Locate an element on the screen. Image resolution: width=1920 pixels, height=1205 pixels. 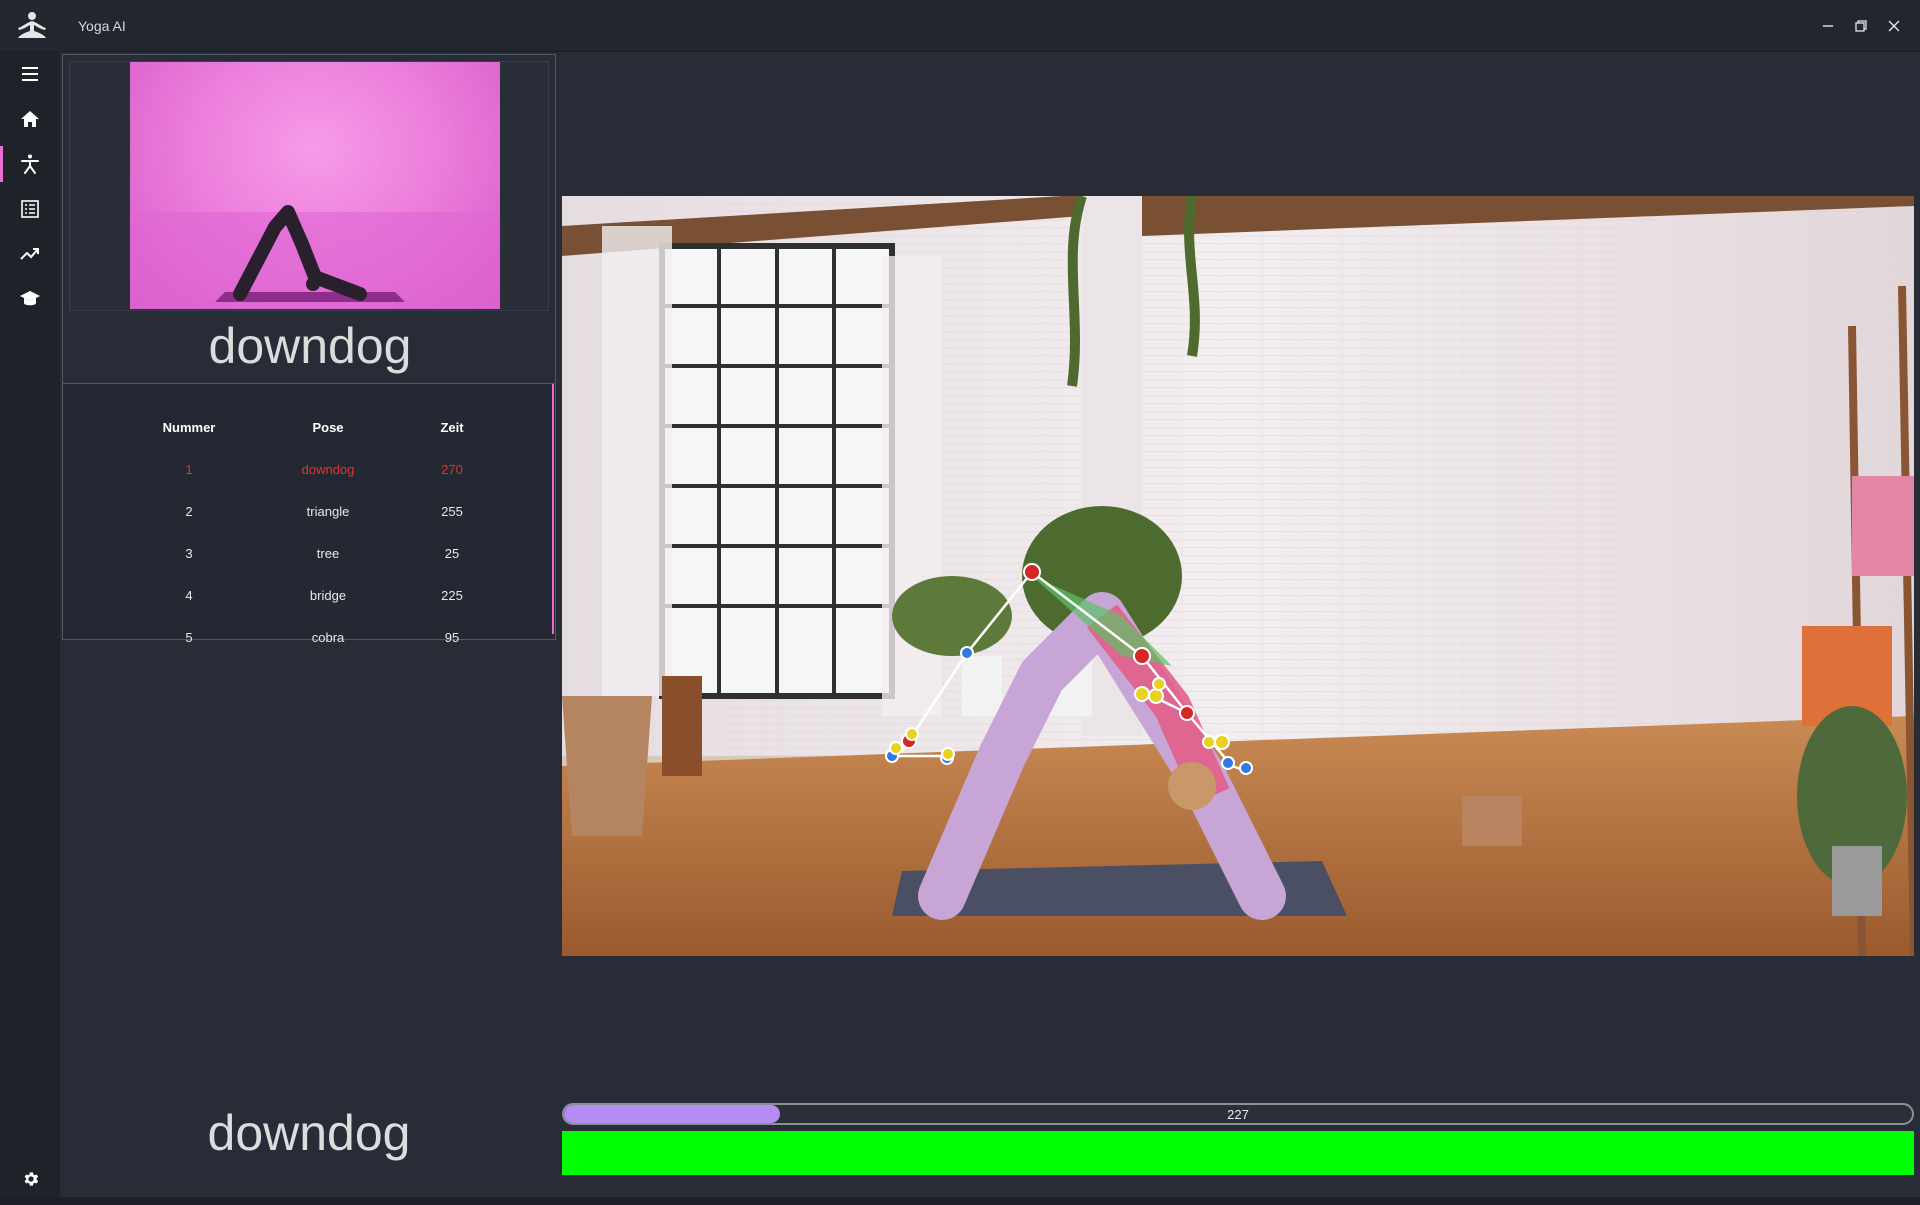
cell-nummer: 3 is located at coordinates (189, 553).